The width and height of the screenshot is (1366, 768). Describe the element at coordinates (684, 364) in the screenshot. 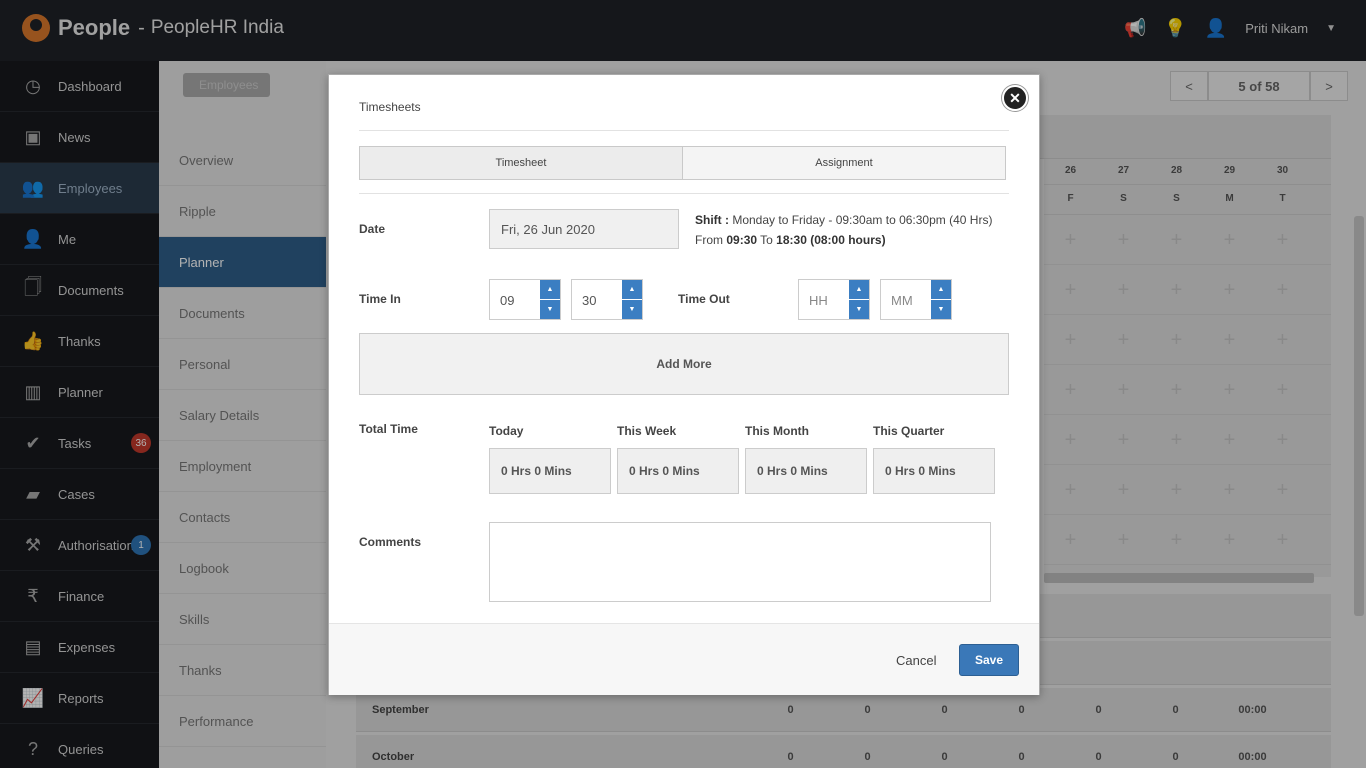

I see `add-more-button: Add More` at that location.